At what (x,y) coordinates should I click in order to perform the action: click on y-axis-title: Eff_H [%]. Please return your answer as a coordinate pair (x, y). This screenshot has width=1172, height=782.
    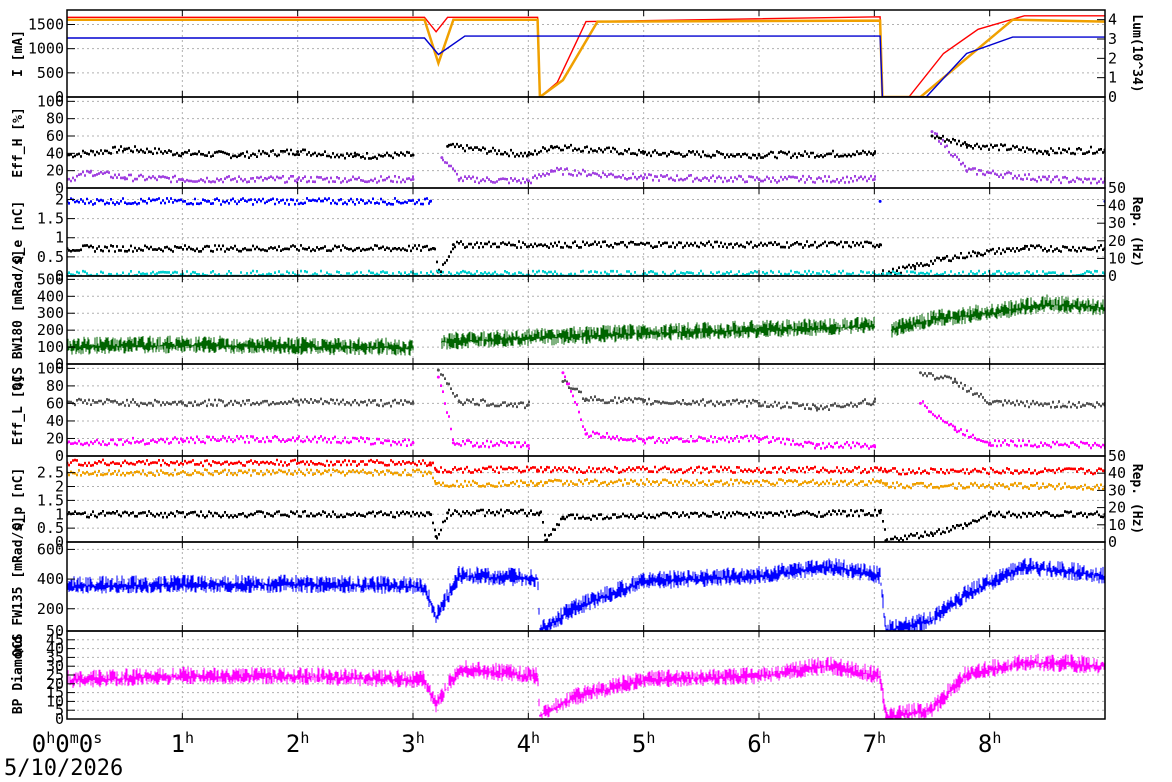
    Looking at the image, I should click on (18, 142).